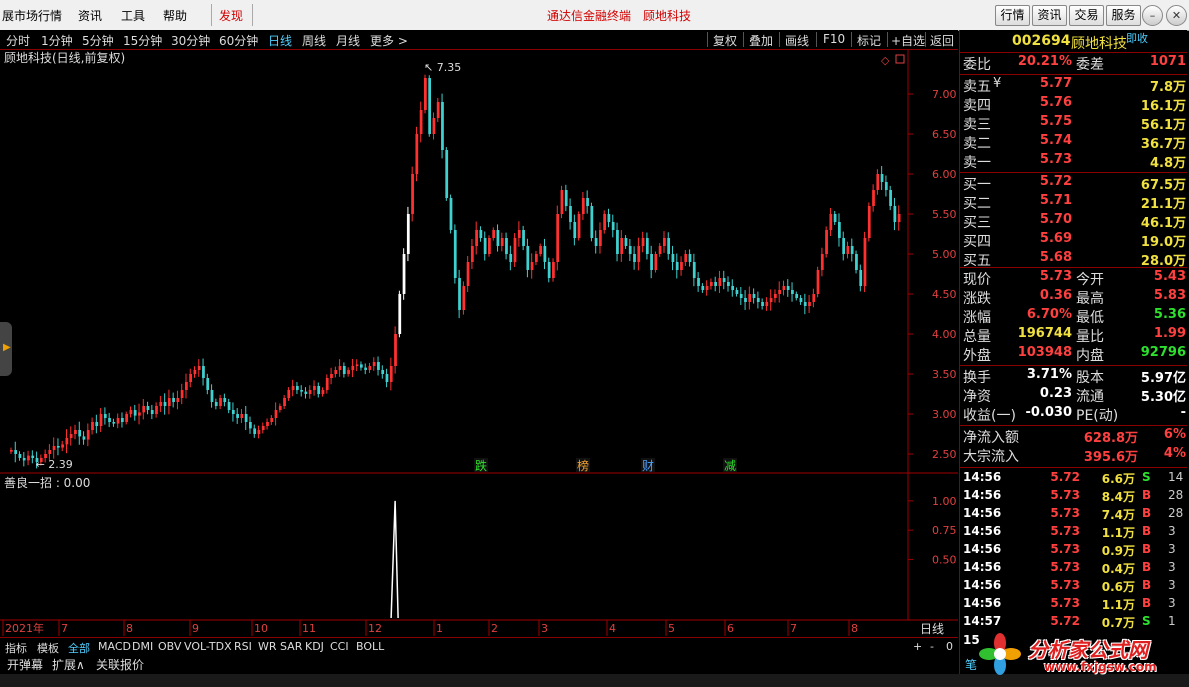 The width and height of the screenshot is (1189, 687). Describe the element at coordinates (1097, 416) in the screenshot. I see `fundamental-label: PE(动)` at that location.